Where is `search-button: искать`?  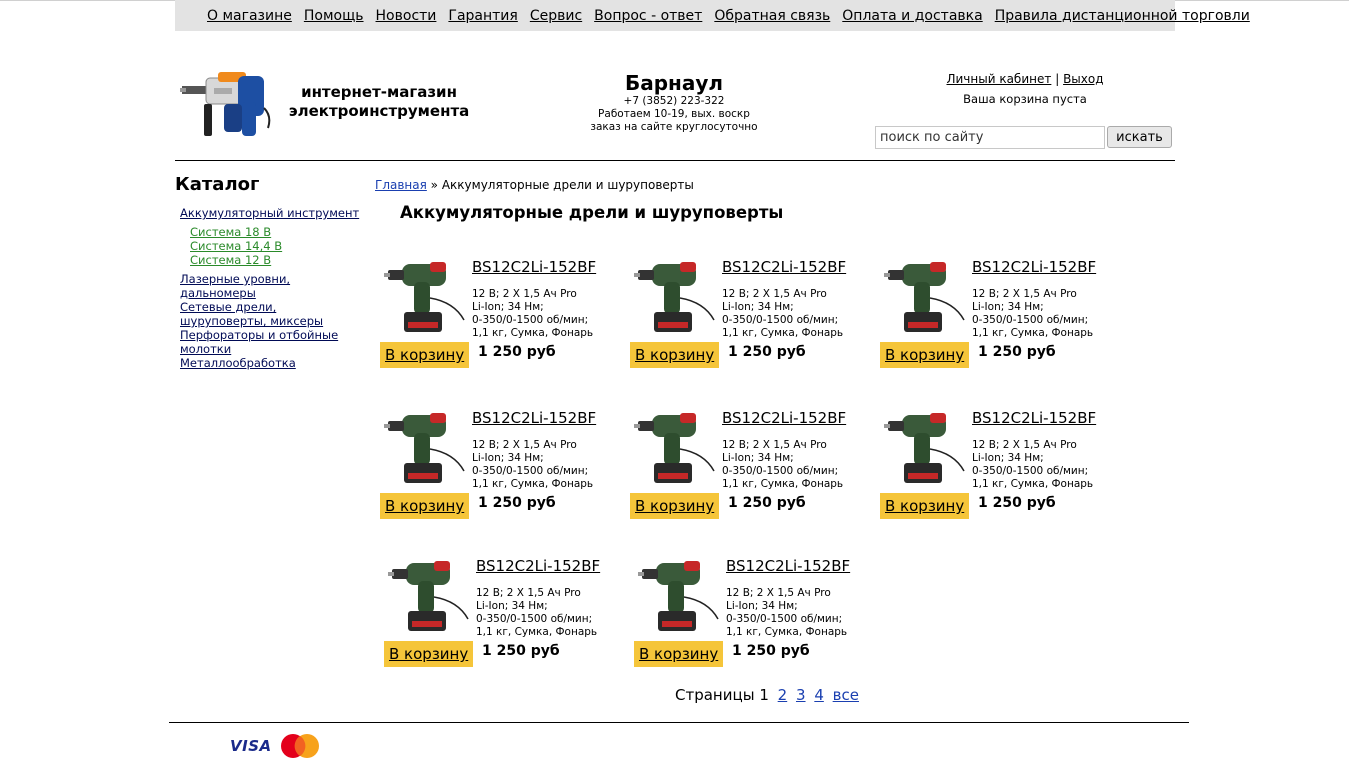 search-button: искать is located at coordinates (1139, 137).